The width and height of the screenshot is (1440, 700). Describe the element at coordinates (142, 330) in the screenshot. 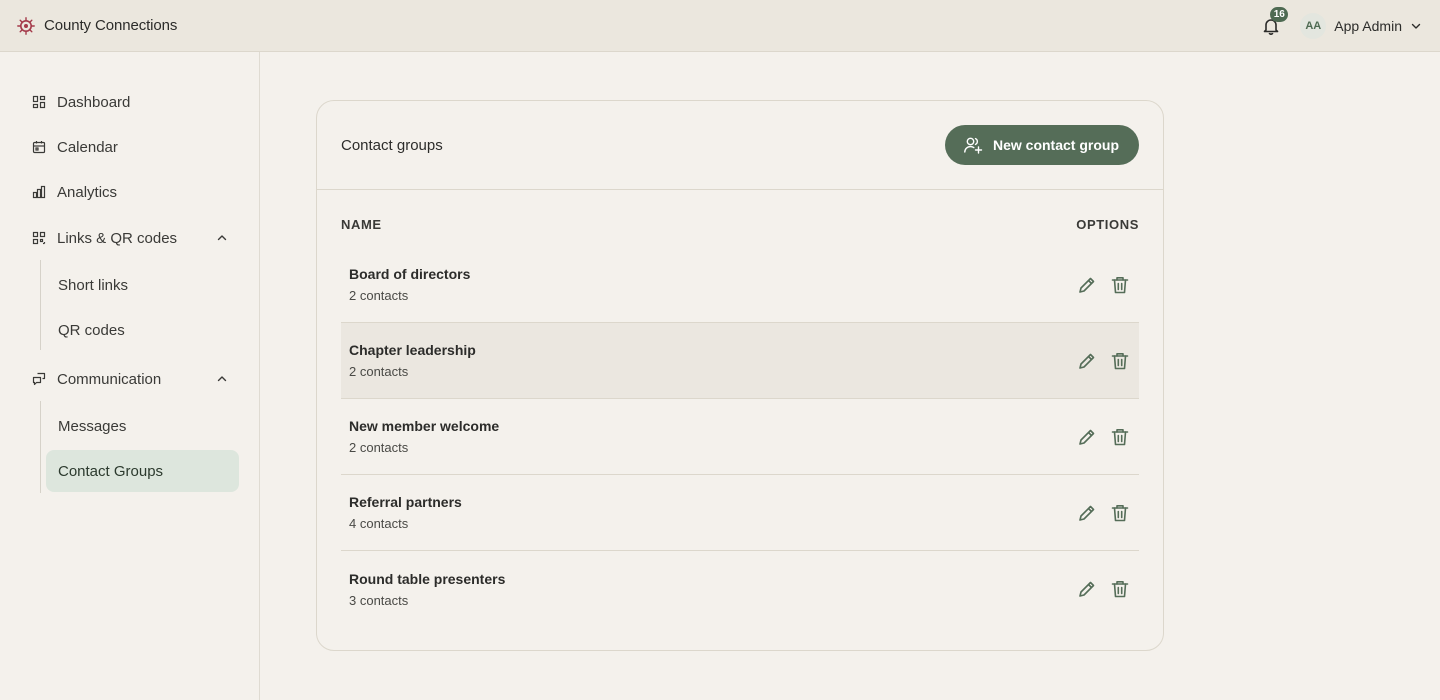

I see `sidebar-item-qr-codes: QR codes` at that location.